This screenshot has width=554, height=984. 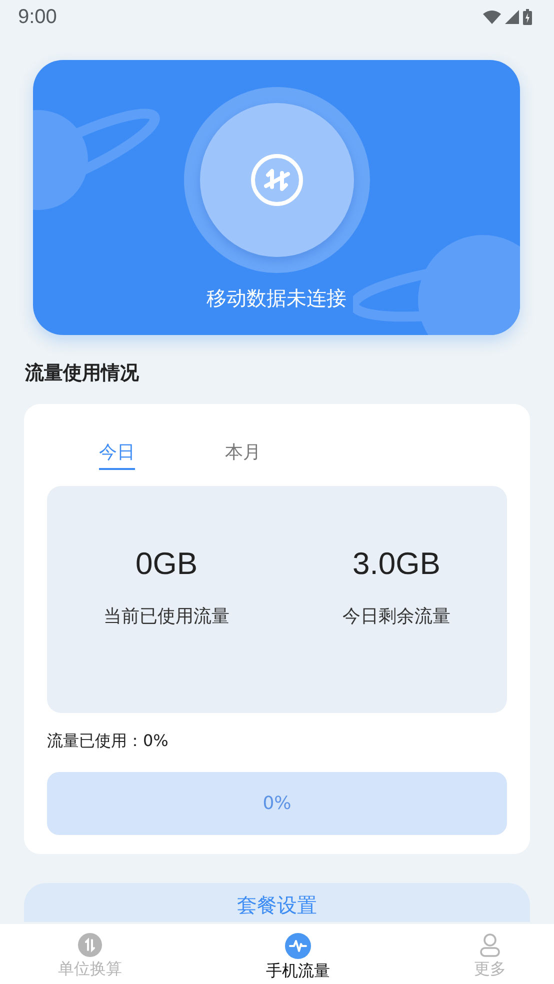 What do you see at coordinates (277, 180) in the screenshot?
I see `data-off-icon` at bounding box center [277, 180].